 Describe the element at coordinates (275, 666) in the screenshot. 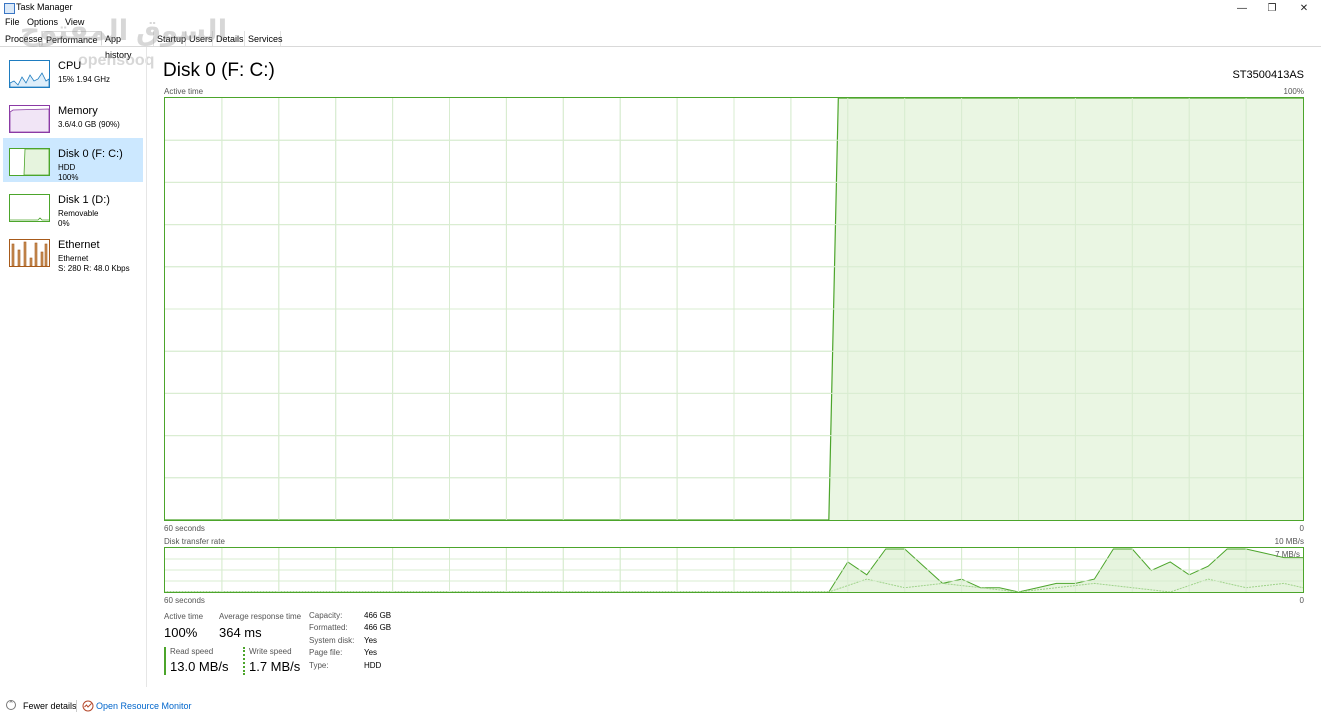

I see `write-speed-value: 1.7 MB/s` at that location.